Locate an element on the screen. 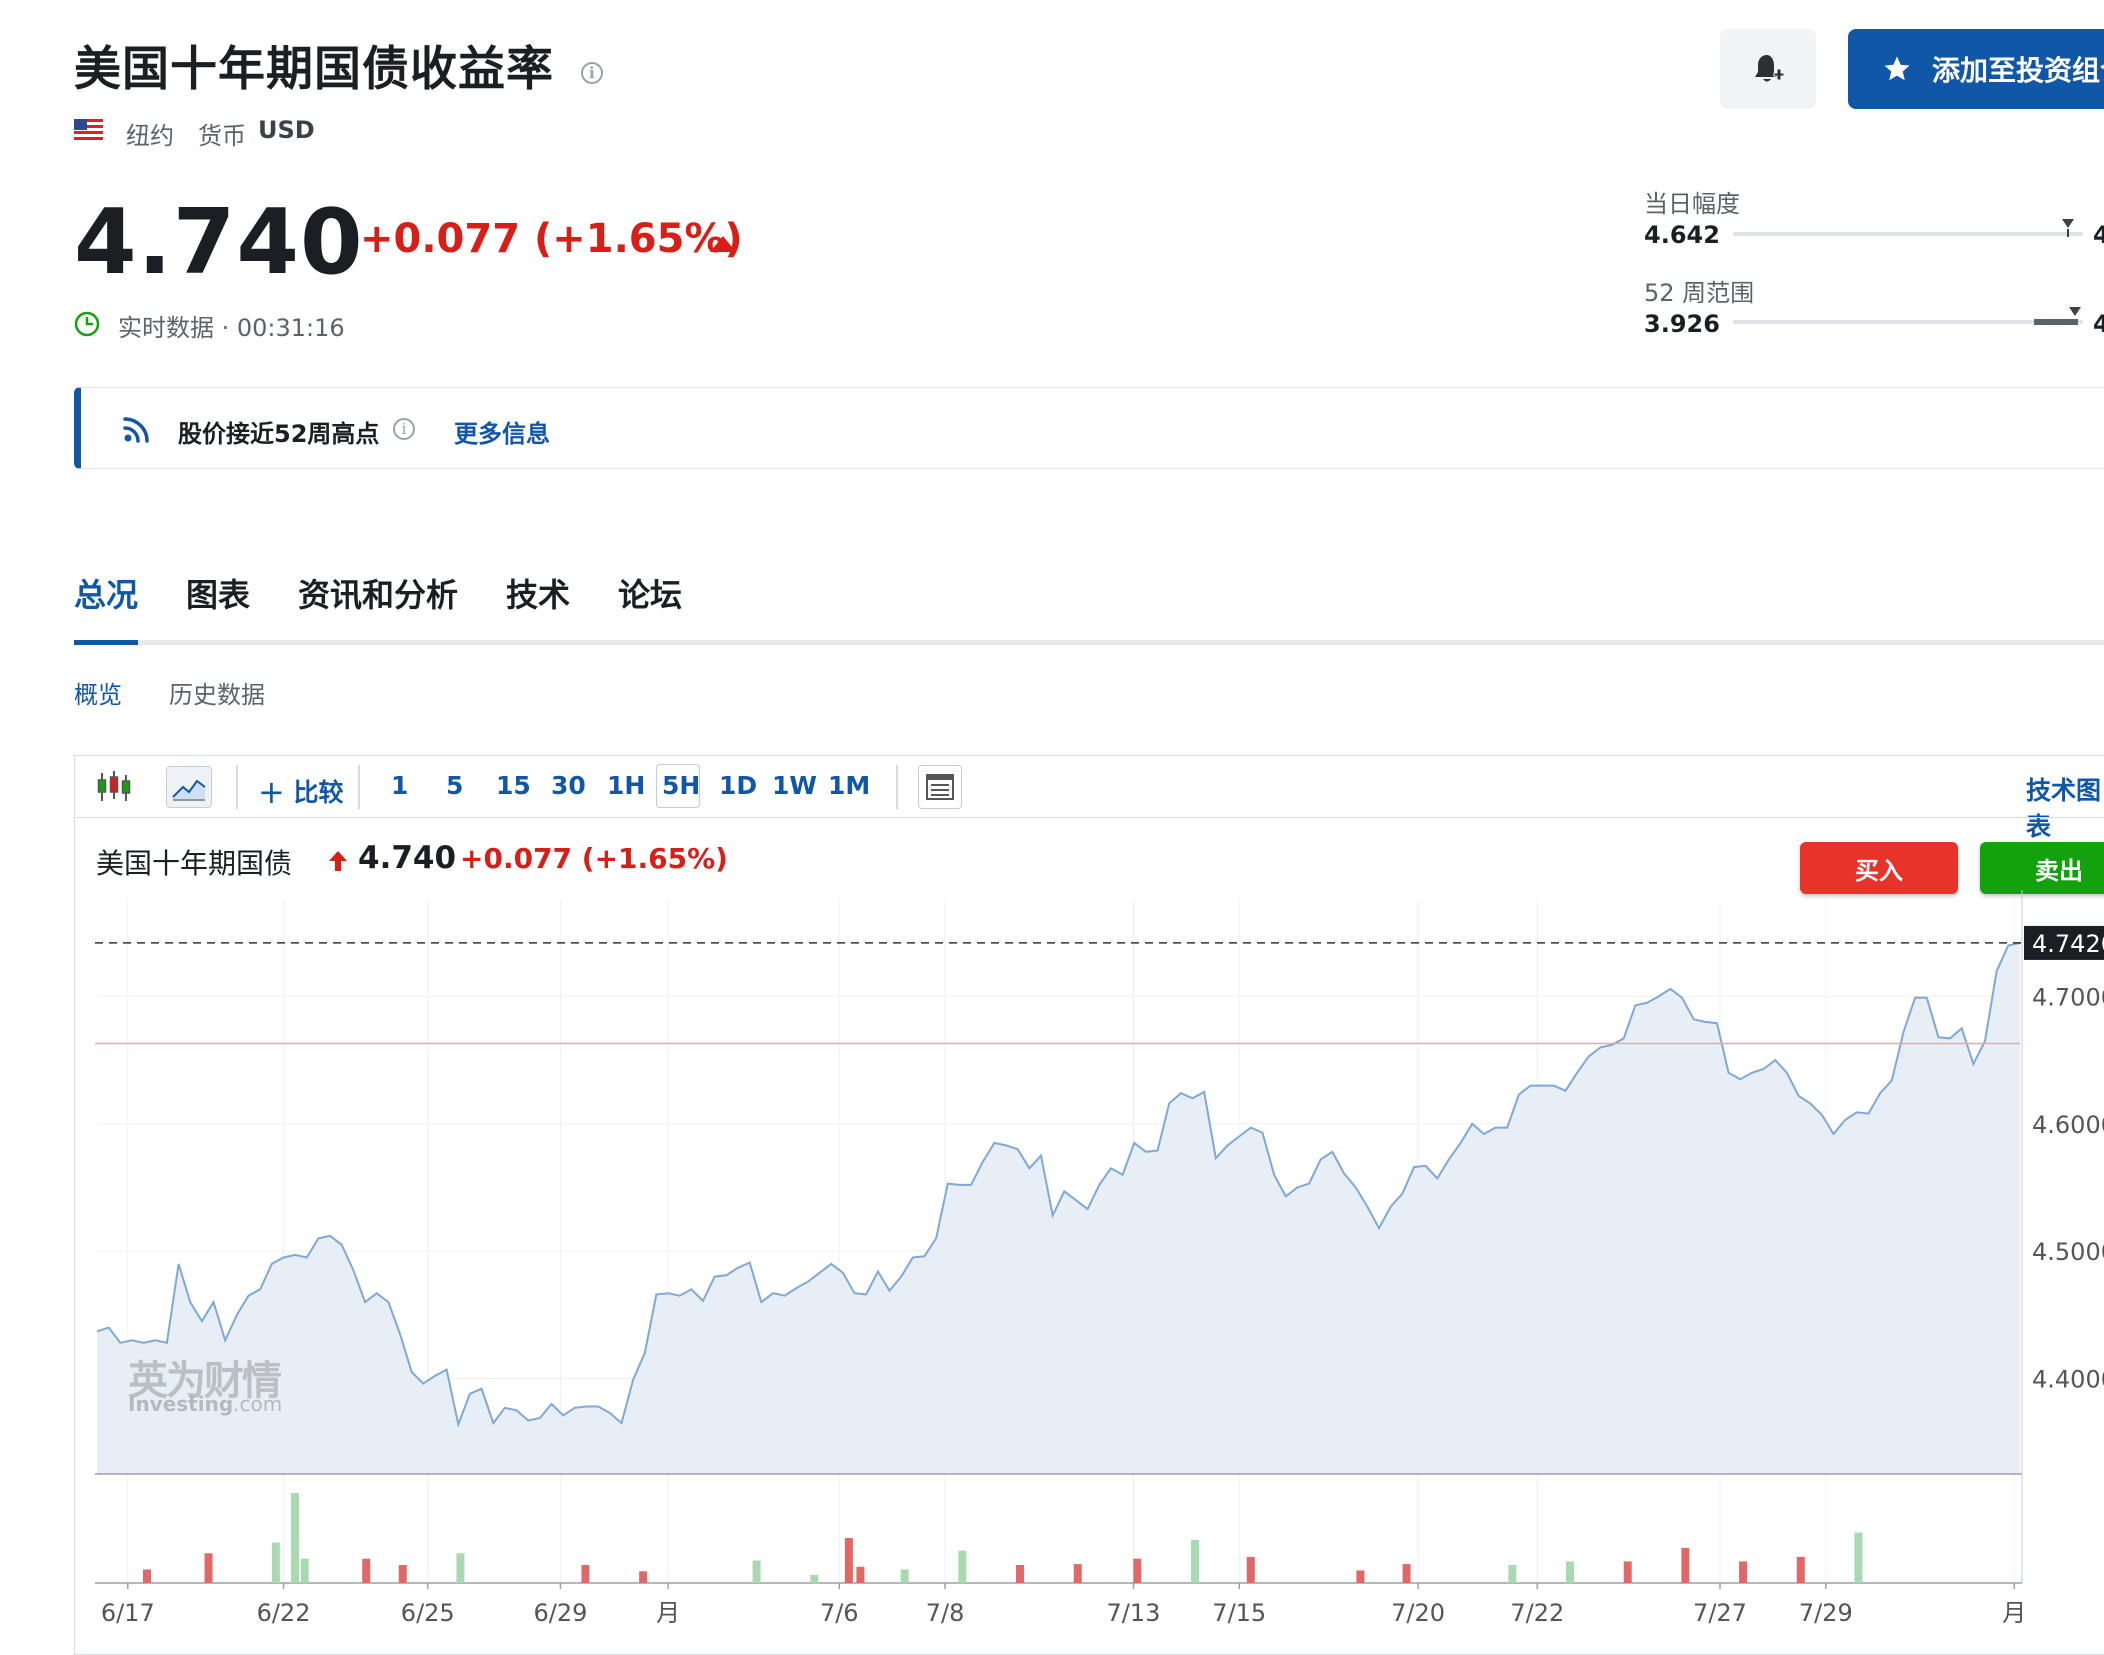  x-tick-label: 7/13 is located at coordinates (1134, 1613).